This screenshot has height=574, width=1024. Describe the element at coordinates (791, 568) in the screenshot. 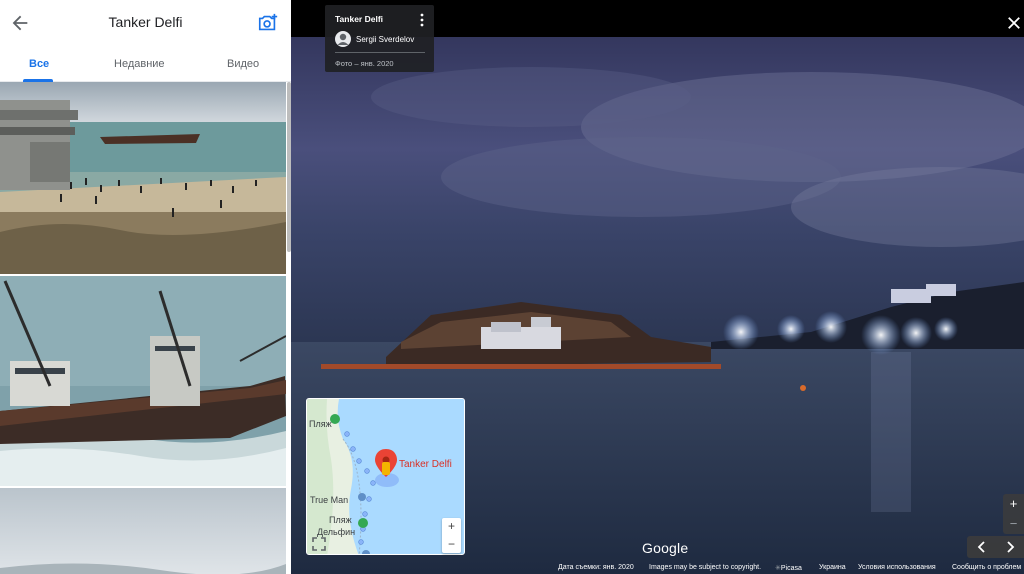

I see `source-name: Picasa` at that location.